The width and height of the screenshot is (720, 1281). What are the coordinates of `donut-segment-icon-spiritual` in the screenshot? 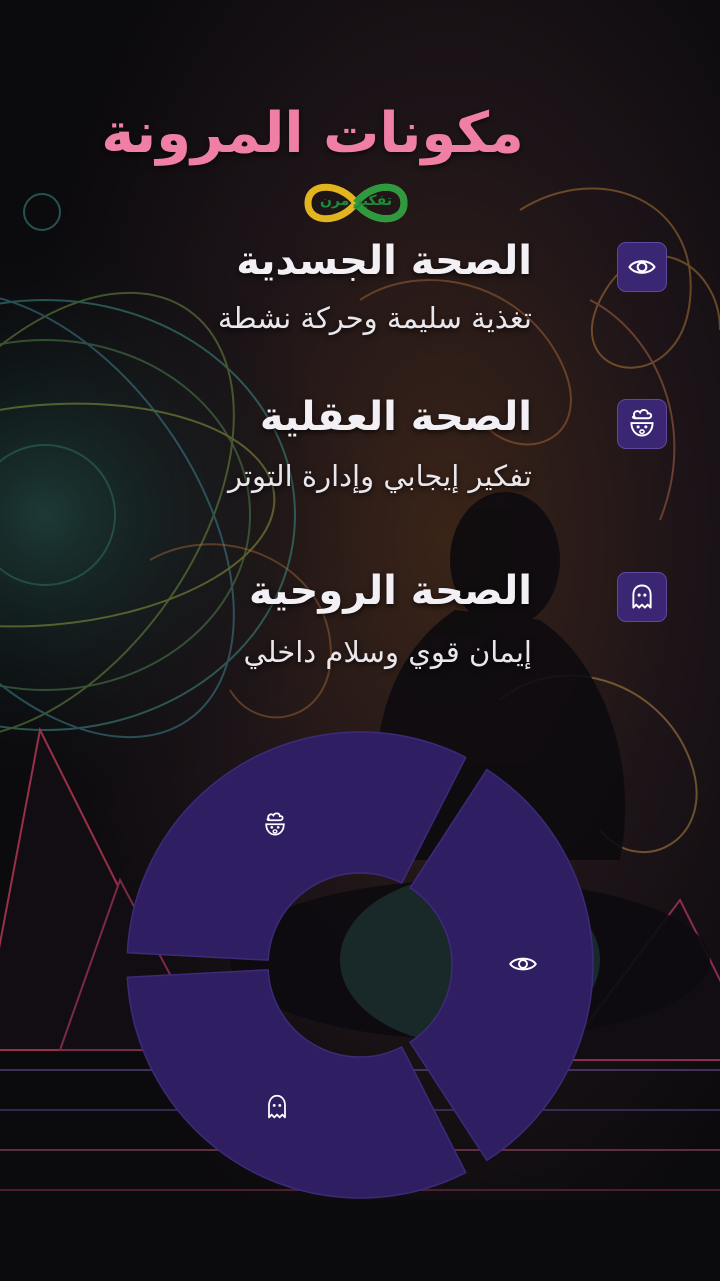 It's located at (277, 1107).